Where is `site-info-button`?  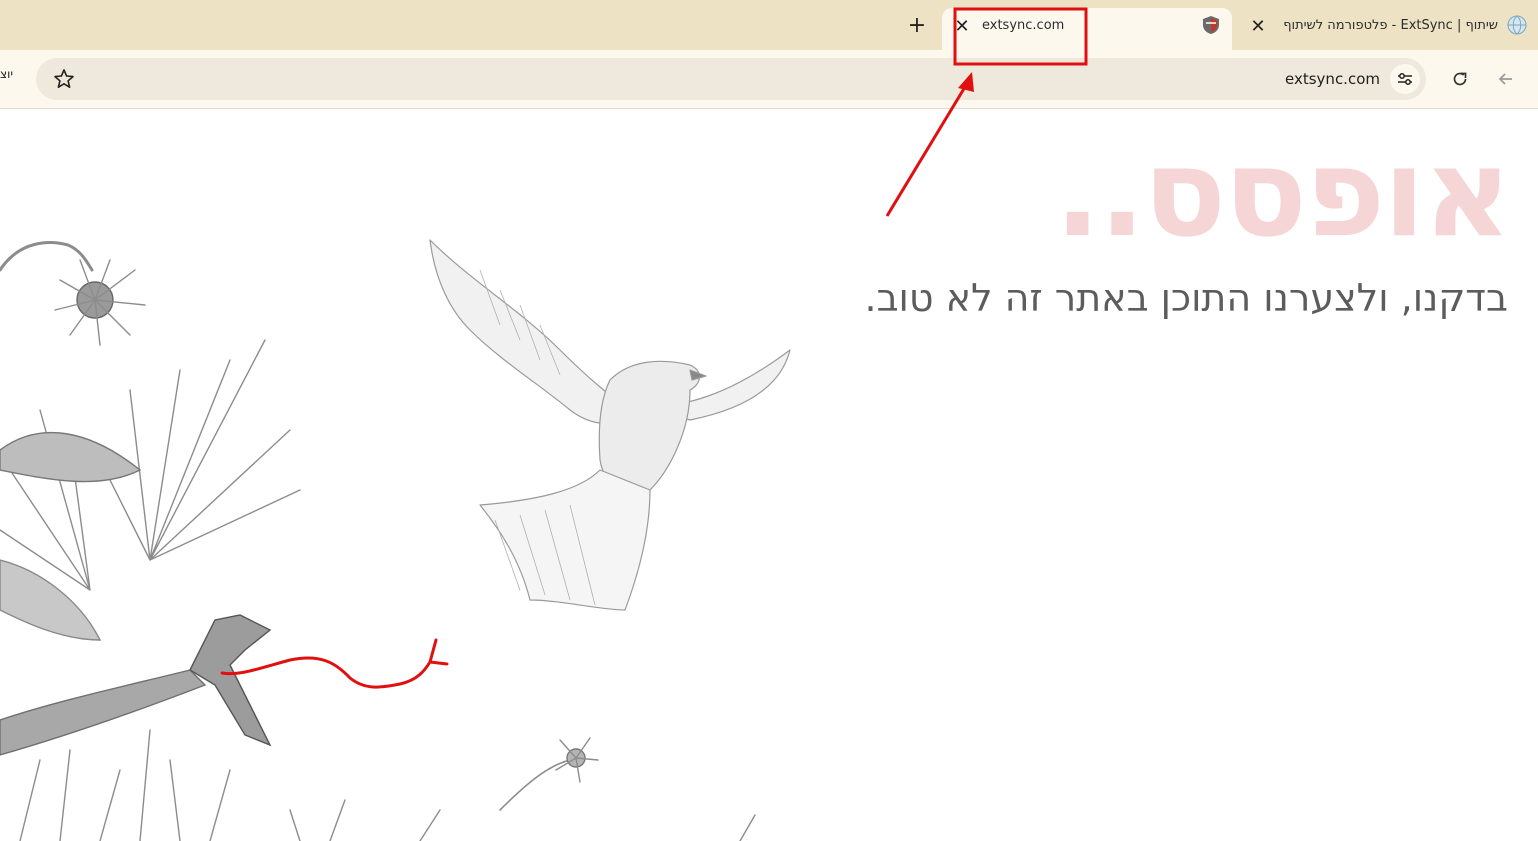 site-info-button is located at coordinates (1405, 79).